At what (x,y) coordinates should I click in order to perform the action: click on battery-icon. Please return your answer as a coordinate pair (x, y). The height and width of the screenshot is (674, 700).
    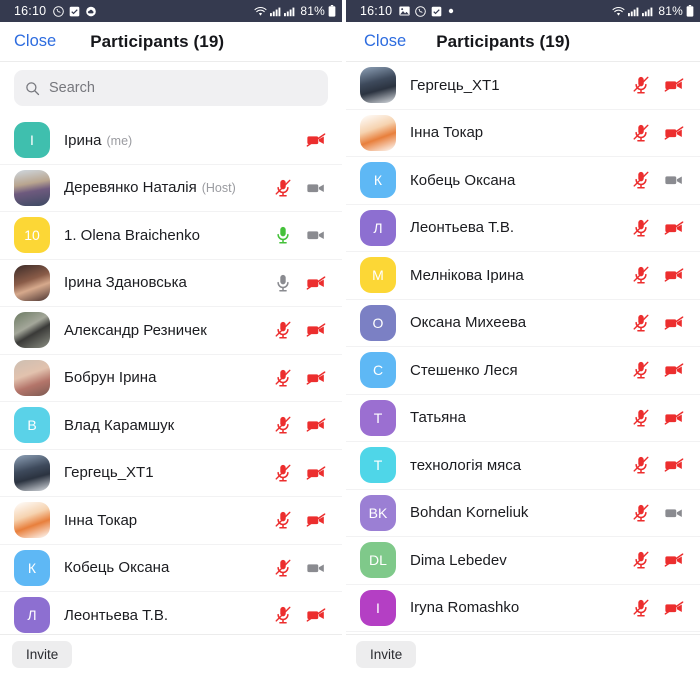
    Looking at the image, I should click on (332, 11).